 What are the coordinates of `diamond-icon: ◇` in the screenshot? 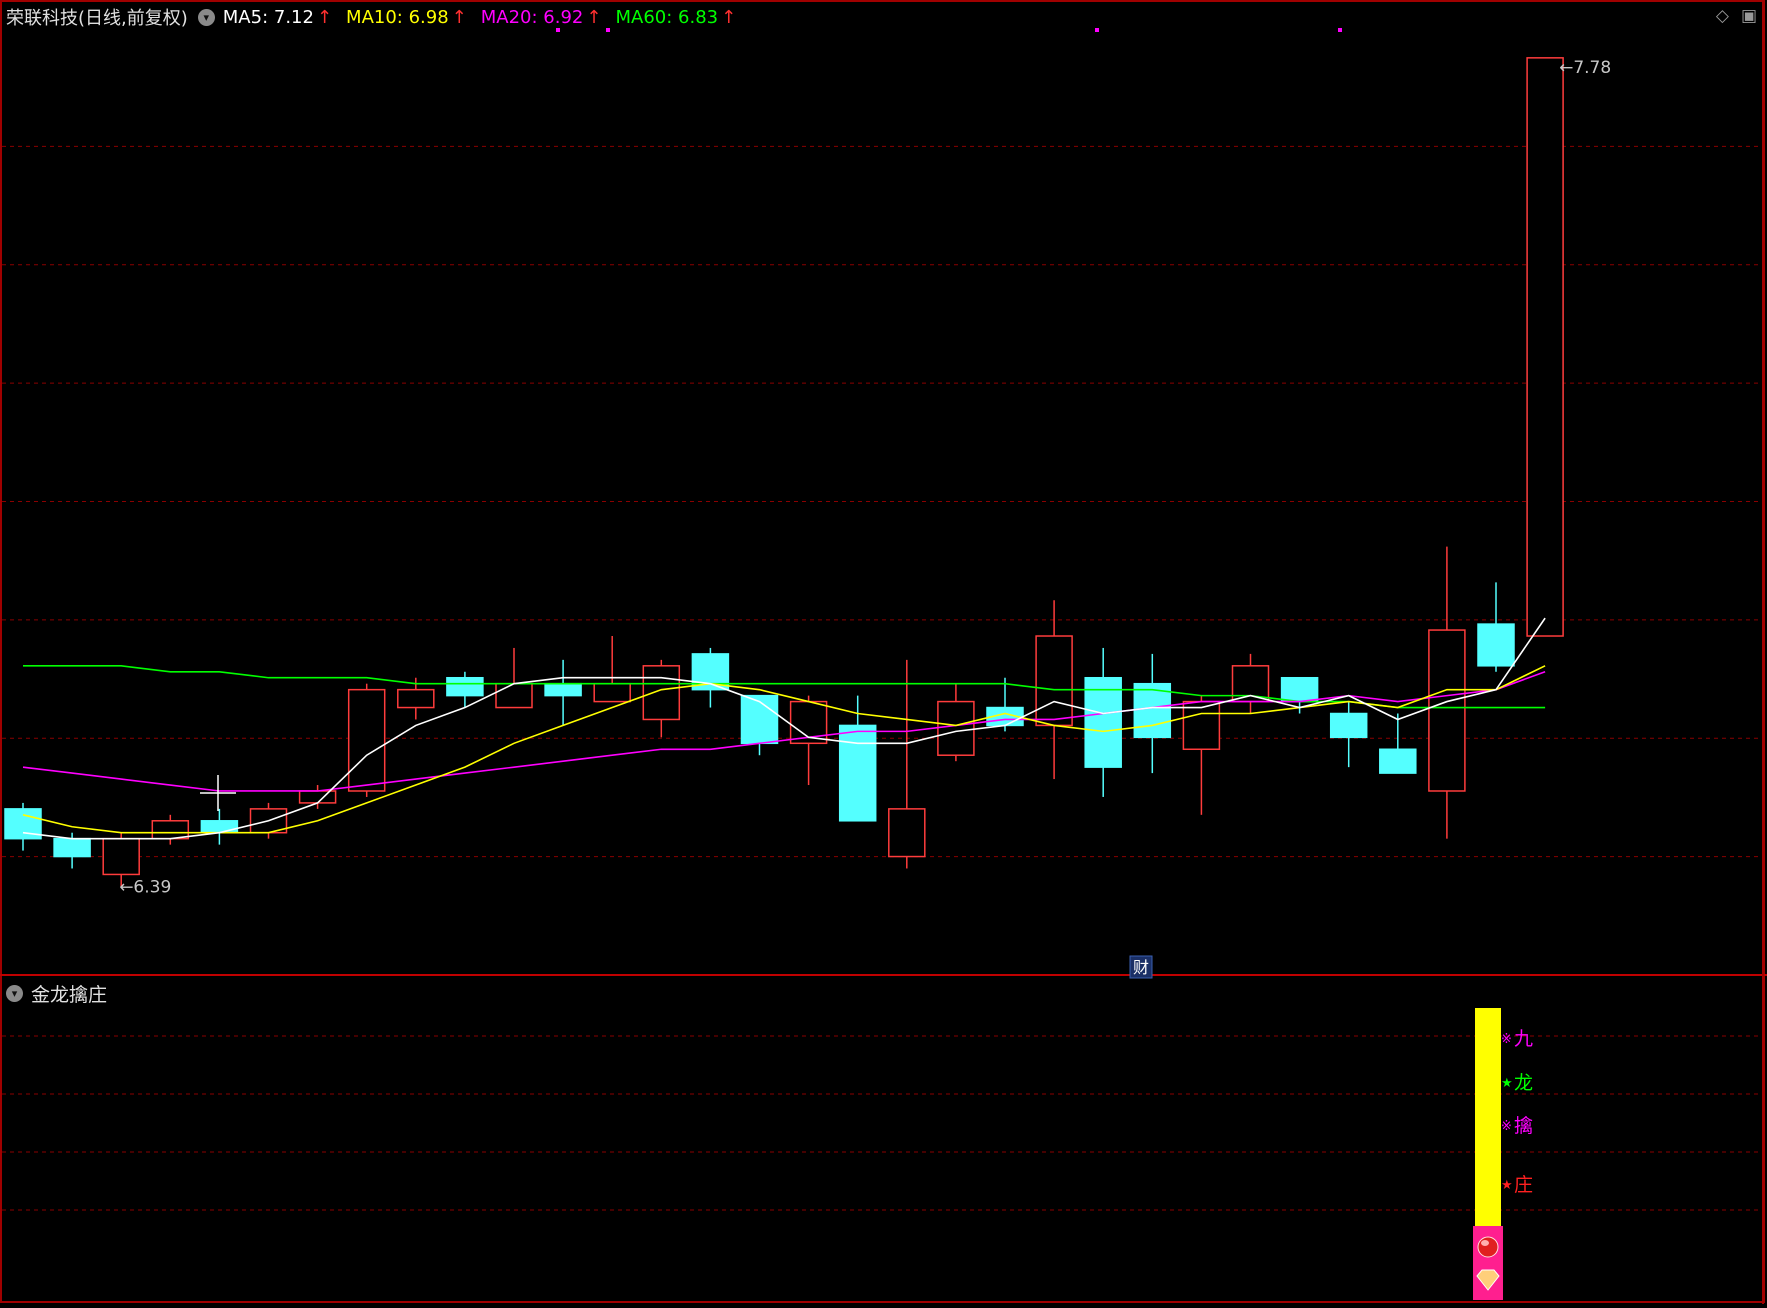 It's located at (1722, 16).